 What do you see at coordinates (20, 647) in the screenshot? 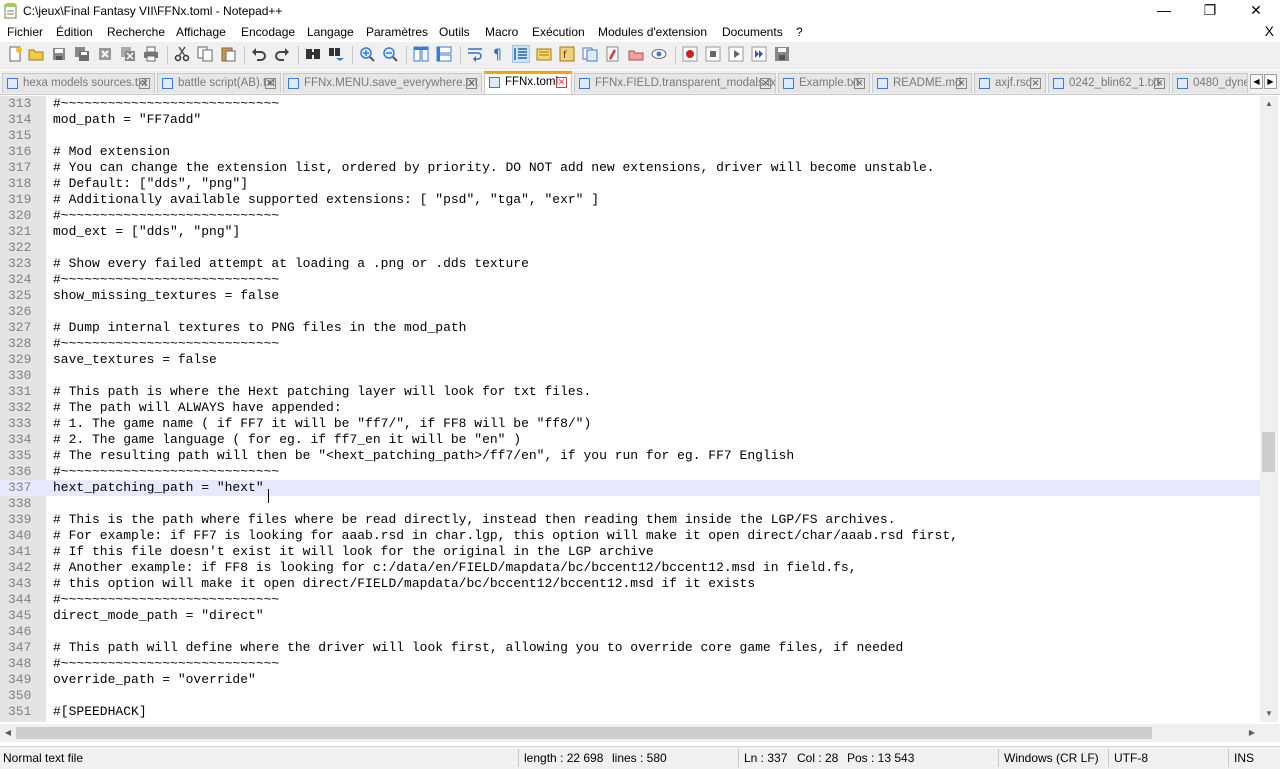
I see `line-number: 347` at bounding box center [20, 647].